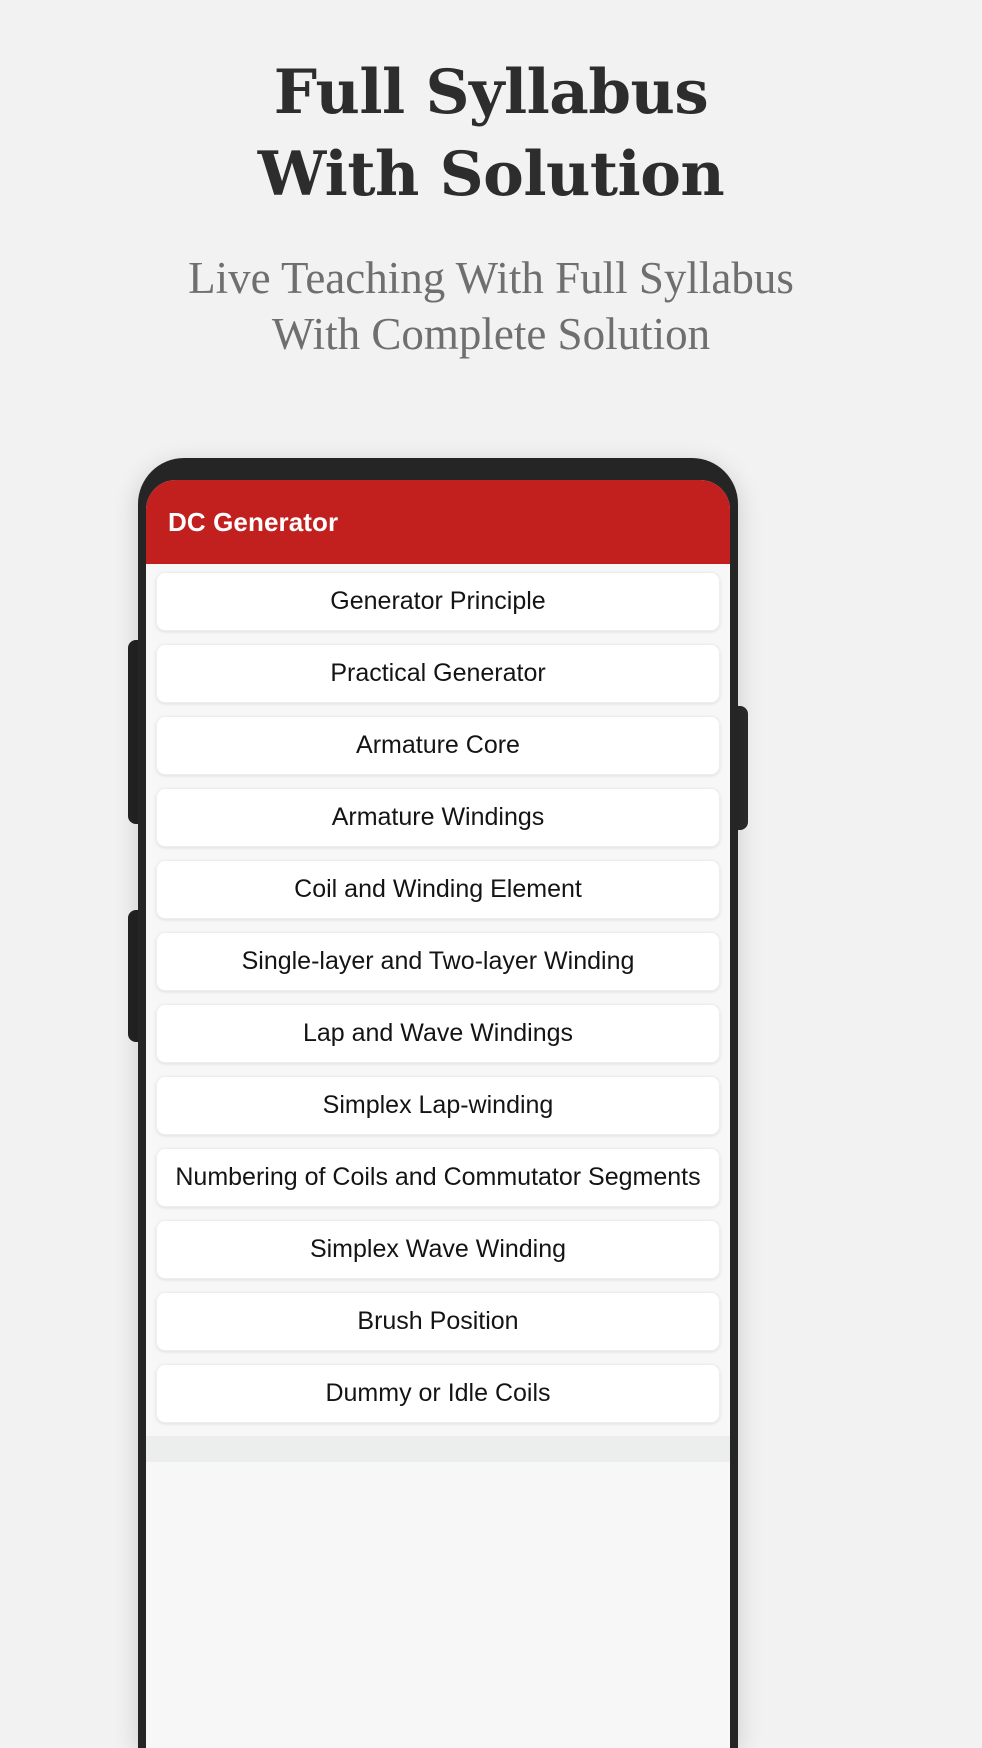  I want to click on list-item: Dummy or Idle Coils, so click(438, 1393).